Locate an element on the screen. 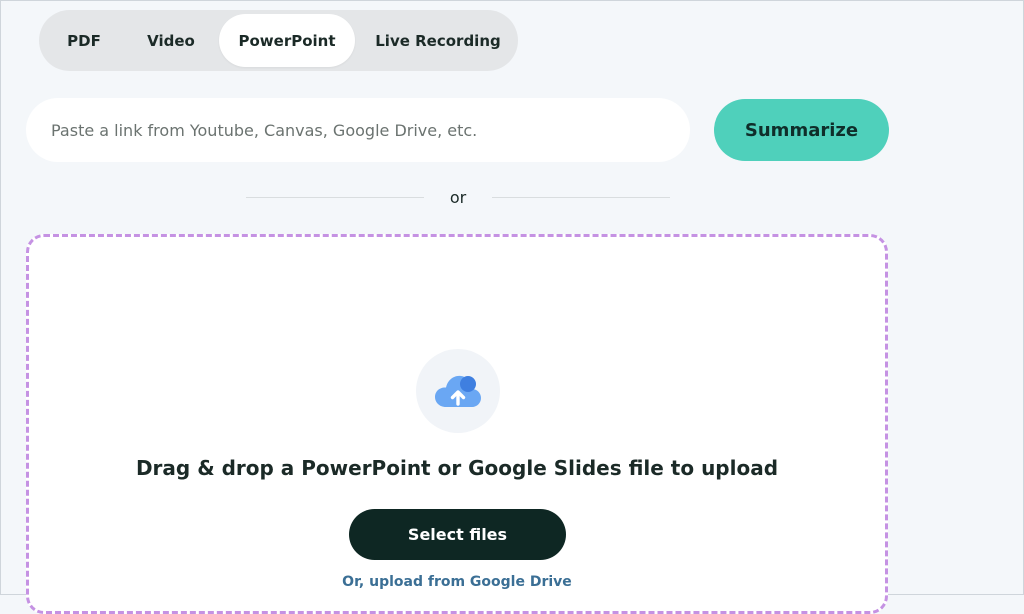 The image size is (1024, 614). upload-icon-container is located at coordinates (458, 391).